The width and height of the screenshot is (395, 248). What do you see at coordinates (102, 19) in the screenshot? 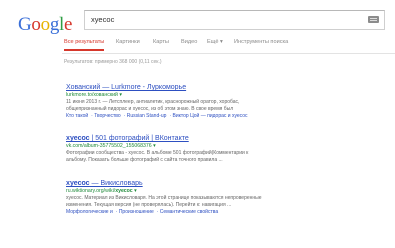
I see `search-query: хуесос` at bounding box center [102, 19].